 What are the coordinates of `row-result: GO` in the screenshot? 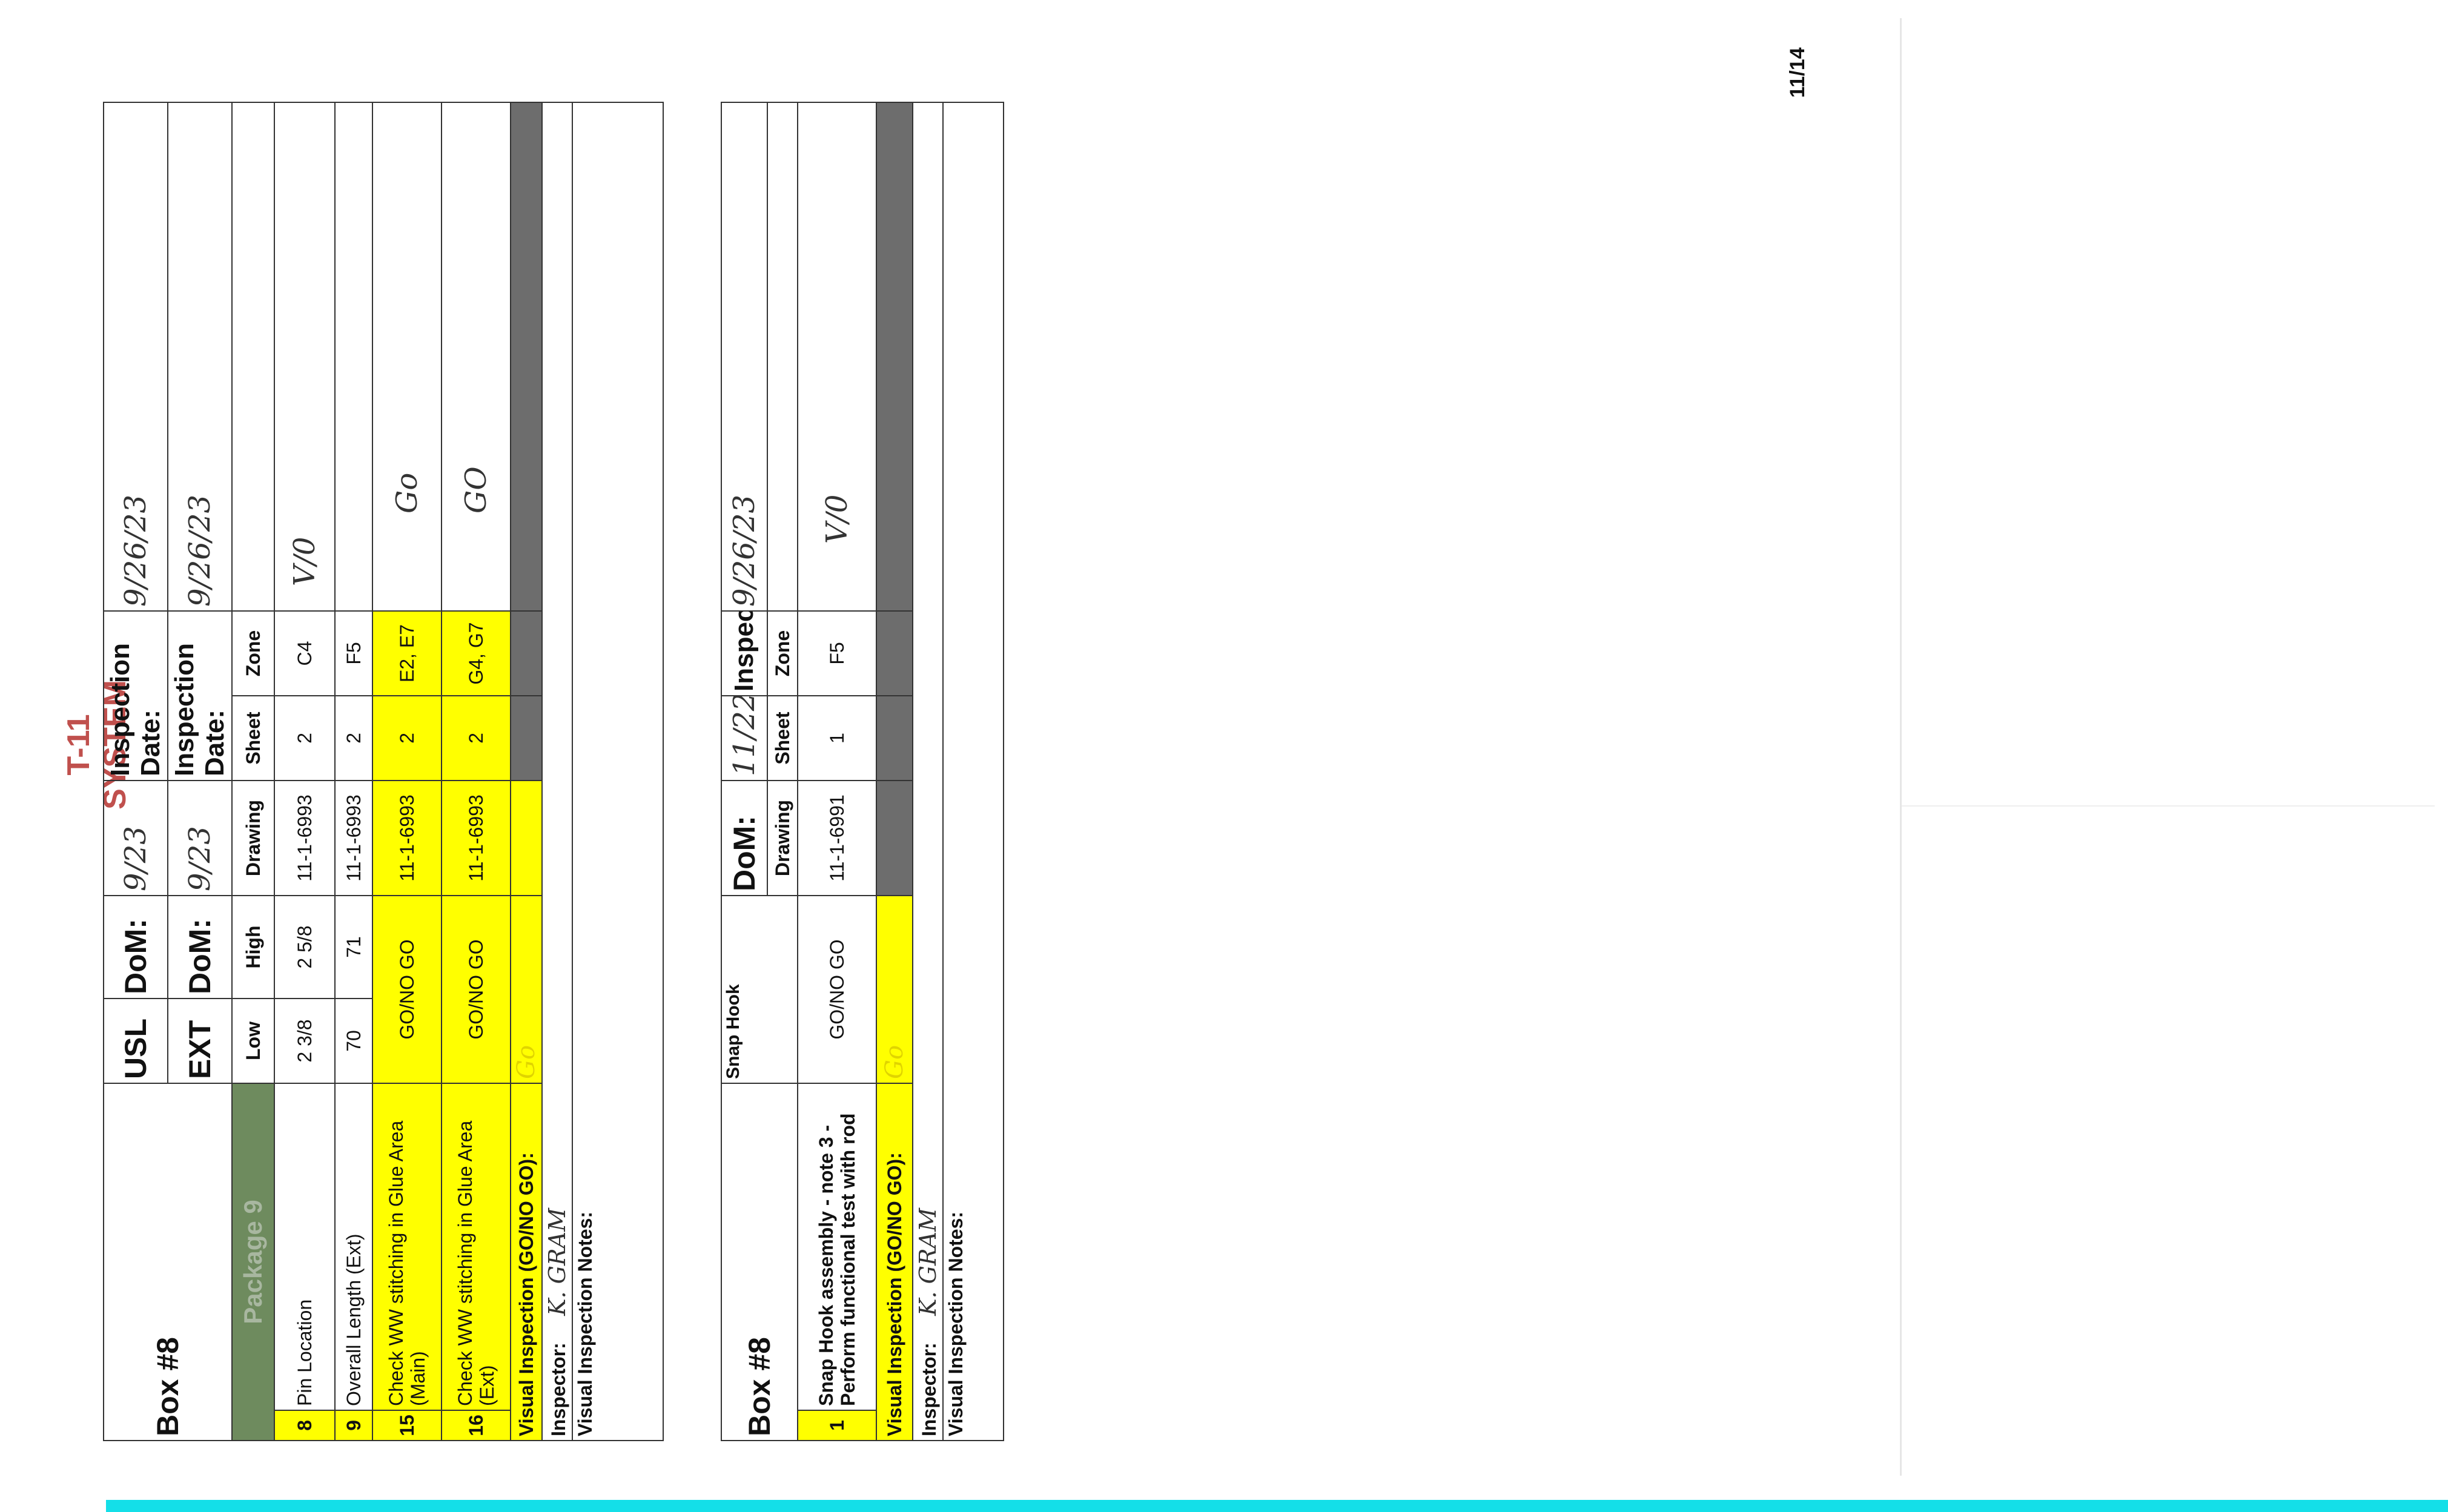 It's located at (476, 356).